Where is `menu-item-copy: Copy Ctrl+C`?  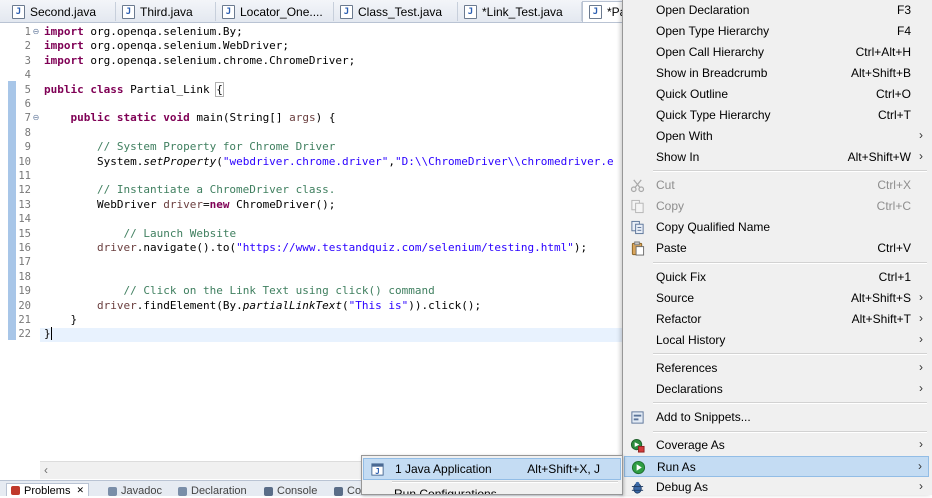 menu-item-copy: Copy Ctrl+C is located at coordinates (776, 206).